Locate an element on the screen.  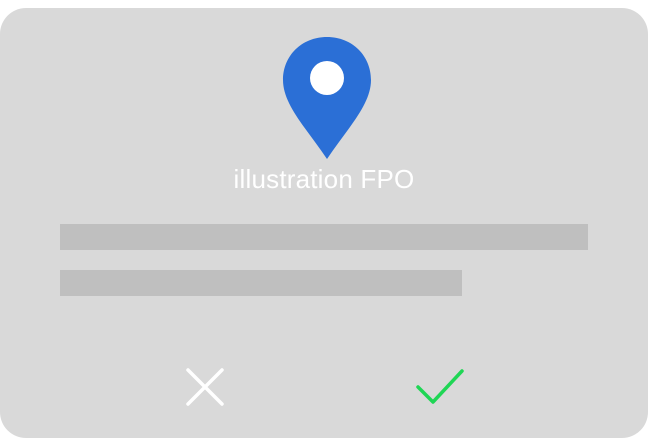
illustration-label: illustration FPO is located at coordinates (324, 179).